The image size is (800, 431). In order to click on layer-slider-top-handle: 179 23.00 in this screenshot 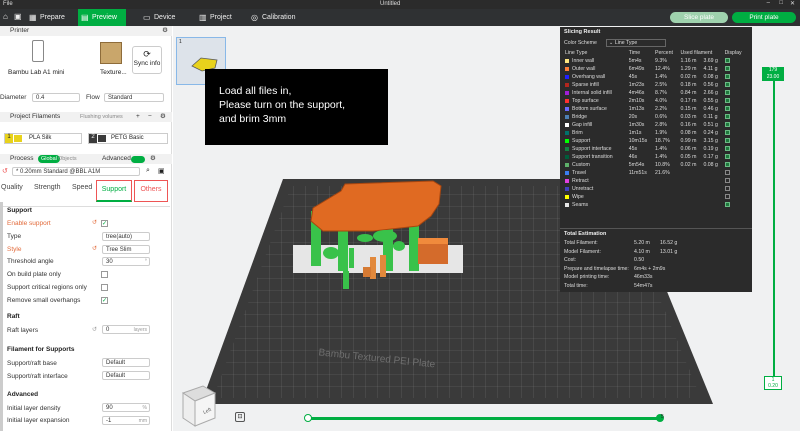, I will do `click(773, 74)`.